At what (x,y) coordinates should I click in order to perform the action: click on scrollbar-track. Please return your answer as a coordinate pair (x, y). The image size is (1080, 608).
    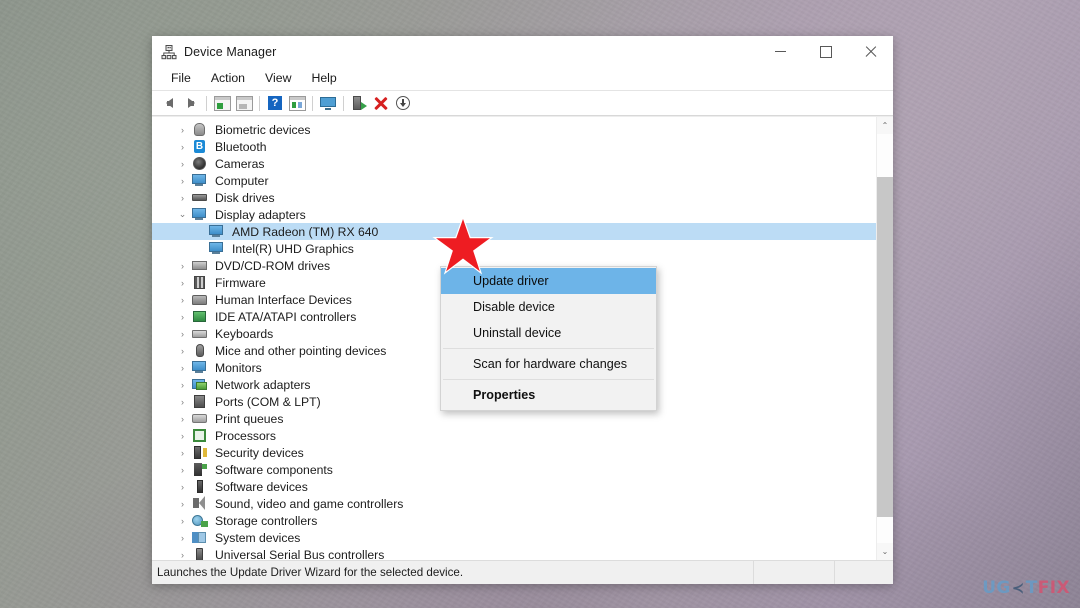
    Looking at the image, I should click on (885, 338).